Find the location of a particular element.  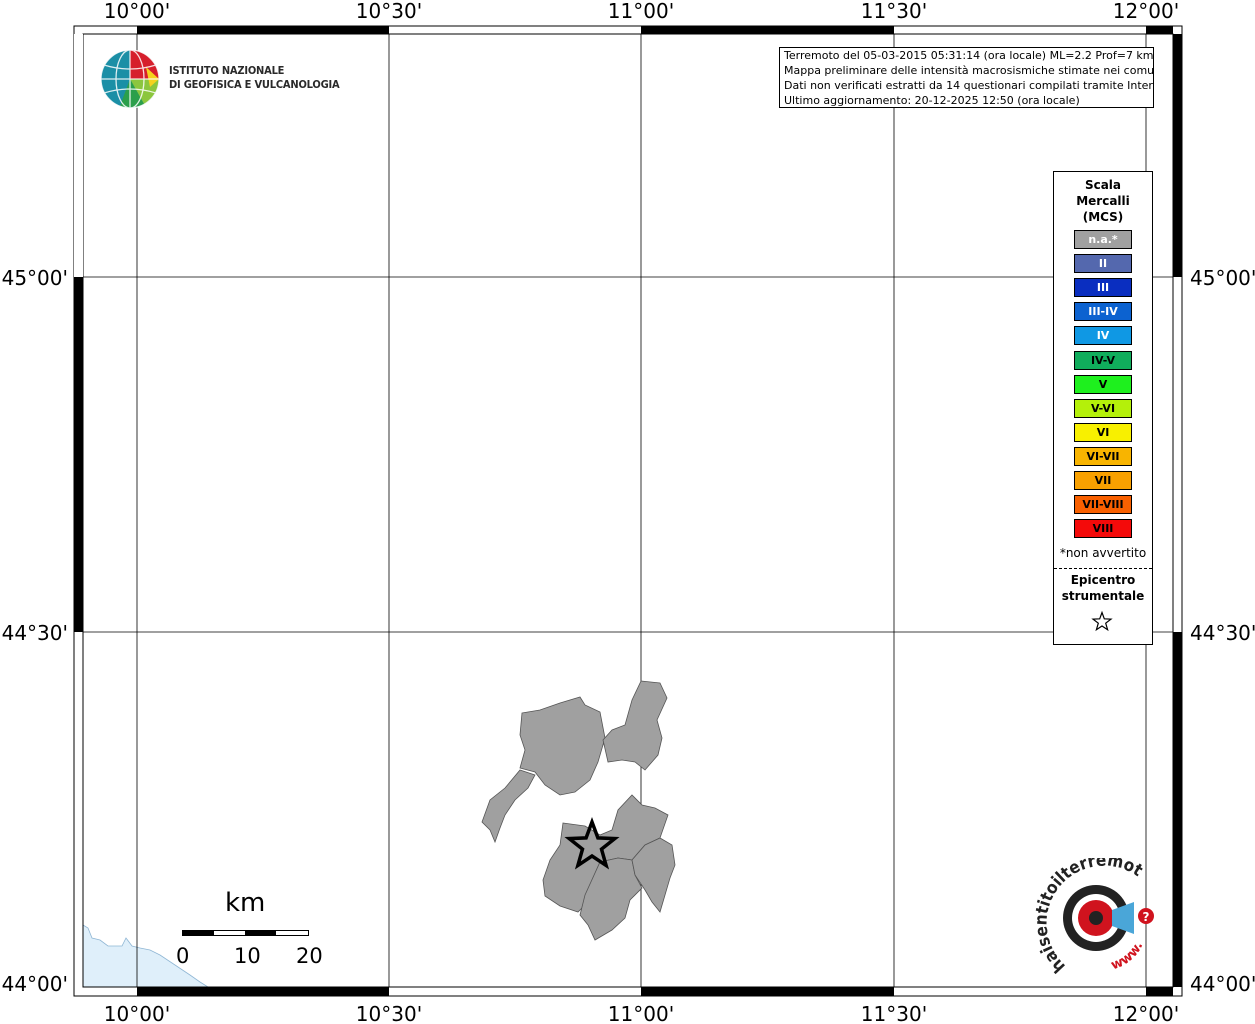

scale-tick-label: 10 is located at coordinates (247, 956).